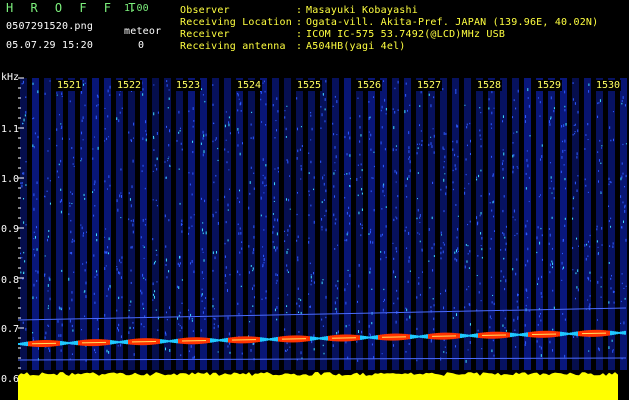 This screenshot has height=400, width=629. I want to click on y-tick-label: 0.7, so click(10, 329).